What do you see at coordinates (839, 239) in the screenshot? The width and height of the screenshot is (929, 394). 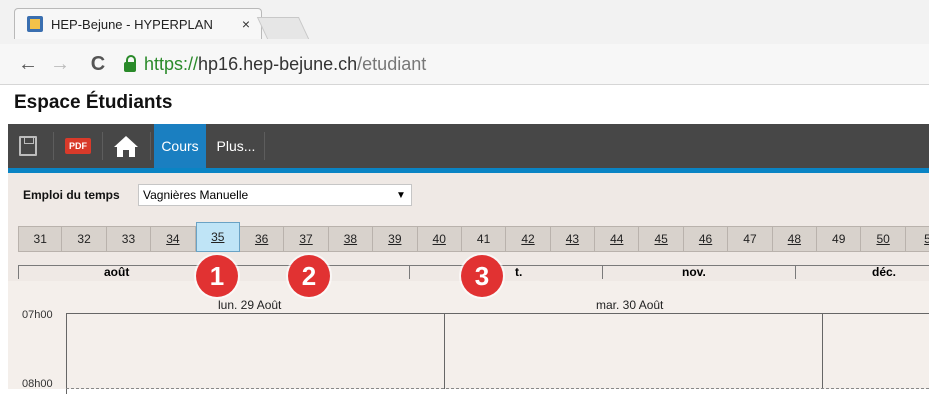 I see `week-49-button: 49` at bounding box center [839, 239].